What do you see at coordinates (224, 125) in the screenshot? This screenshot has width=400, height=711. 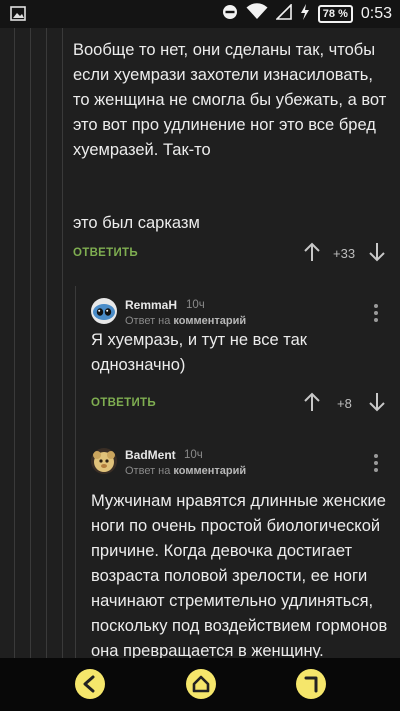 I see `comment-line: это вот про удлинение ног это все бред` at bounding box center [224, 125].